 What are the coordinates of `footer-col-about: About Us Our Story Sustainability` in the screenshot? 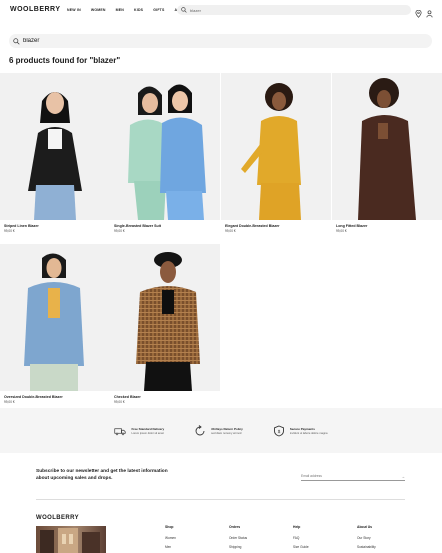 It's located at (366, 539).